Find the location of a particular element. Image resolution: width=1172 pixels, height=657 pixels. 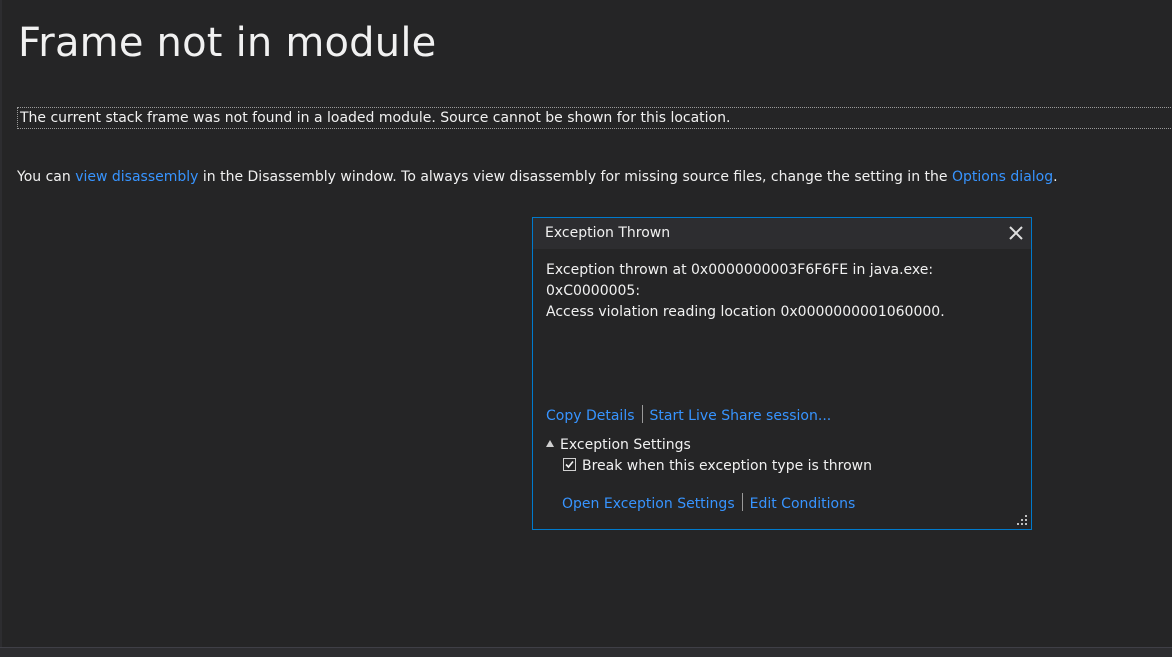

view-disassembly-link: view disassembly is located at coordinates (136, 177).